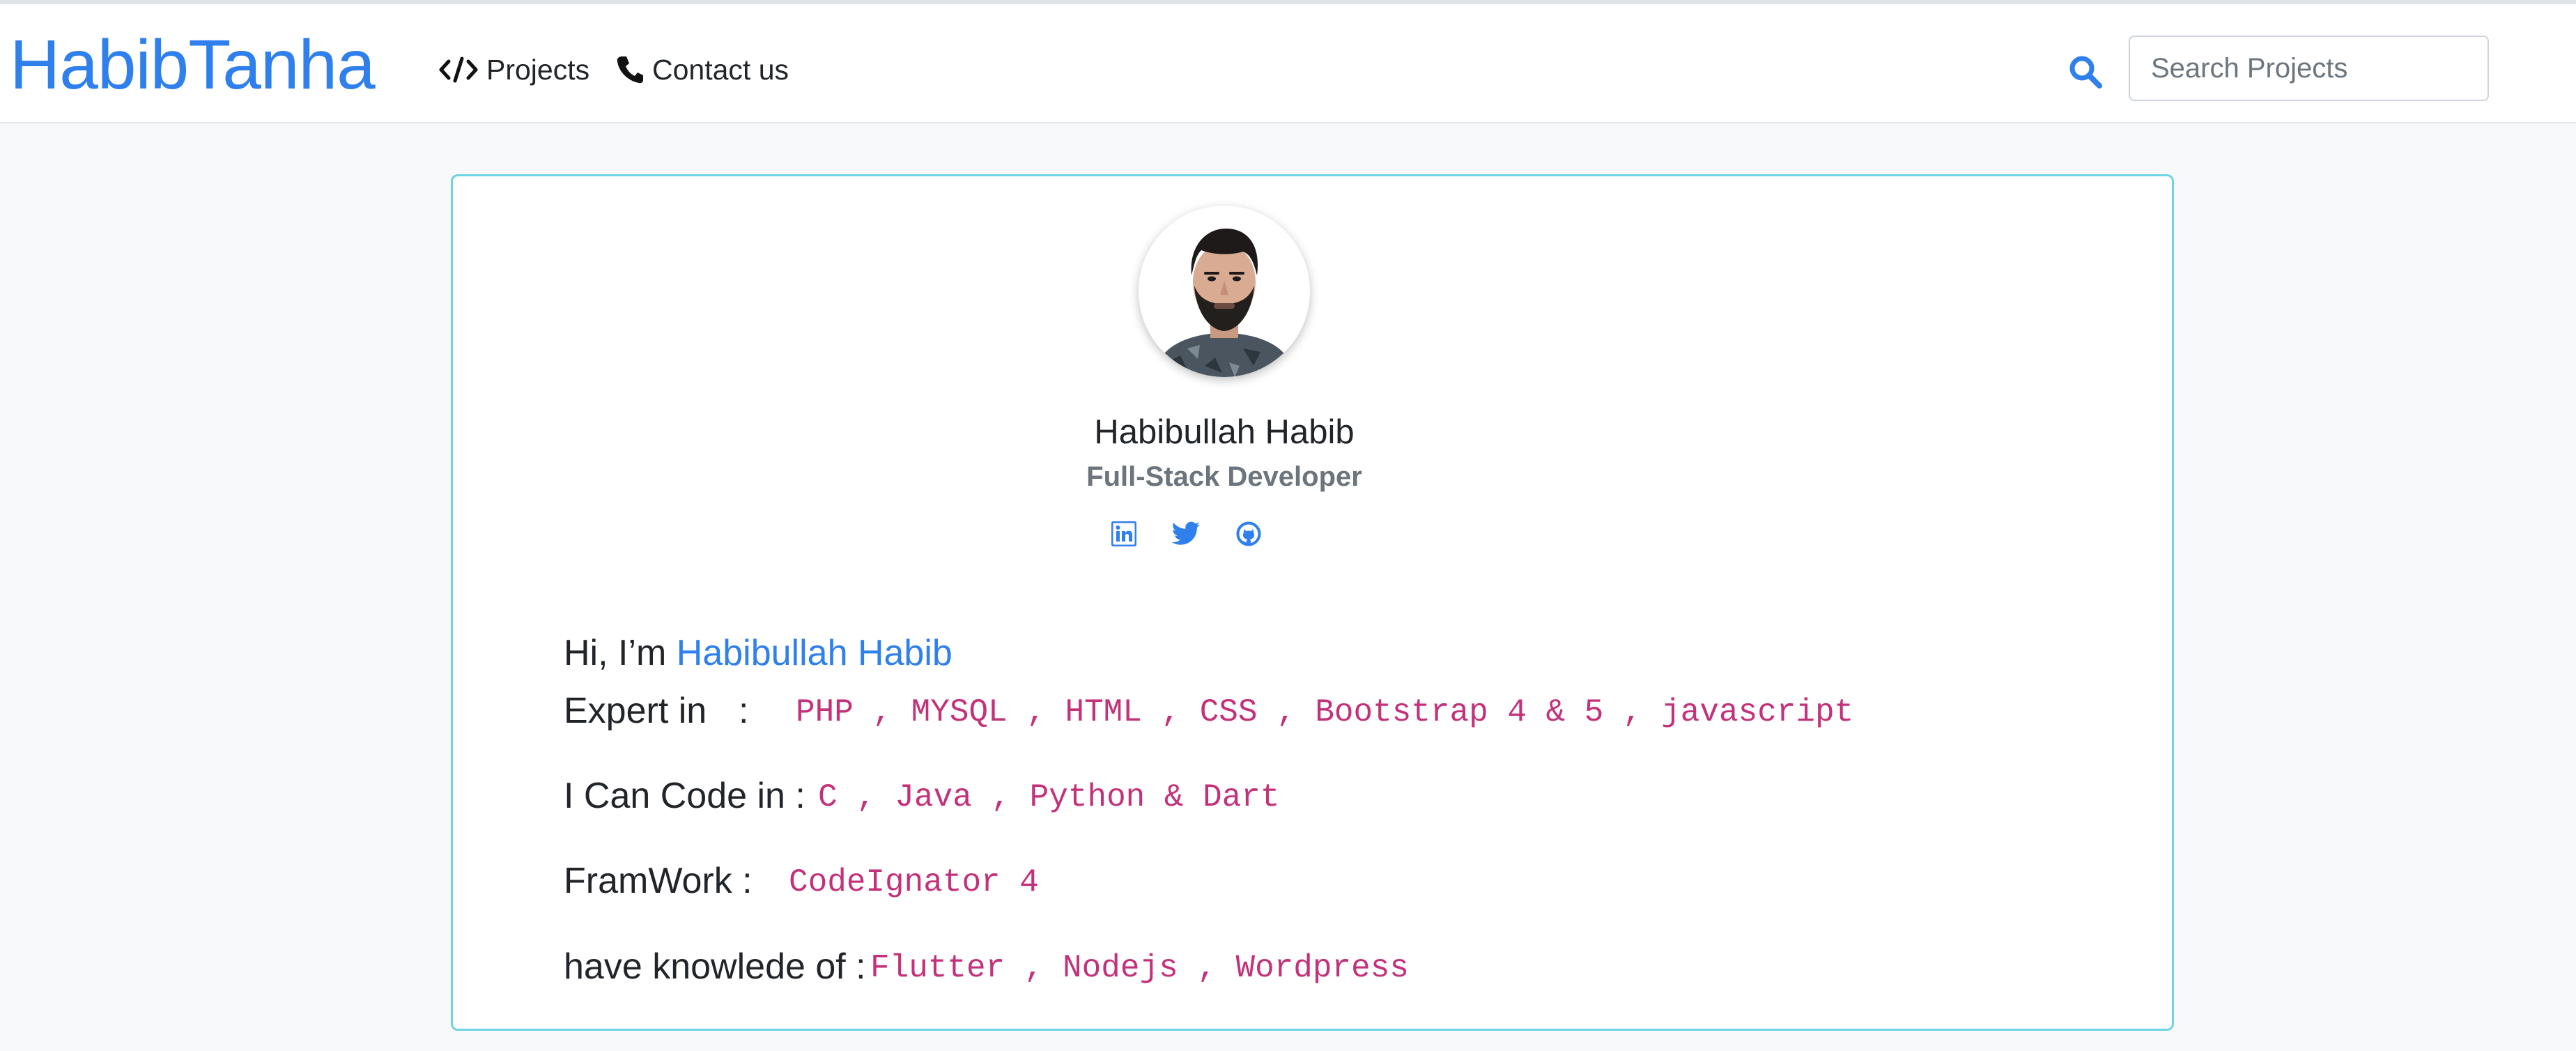 The height and width of the screenshot is (1051, 2576). Describe the element at coordinates (684, 796) in the screenshot. I see `code-languages-label: I Can Code in :` at that location.